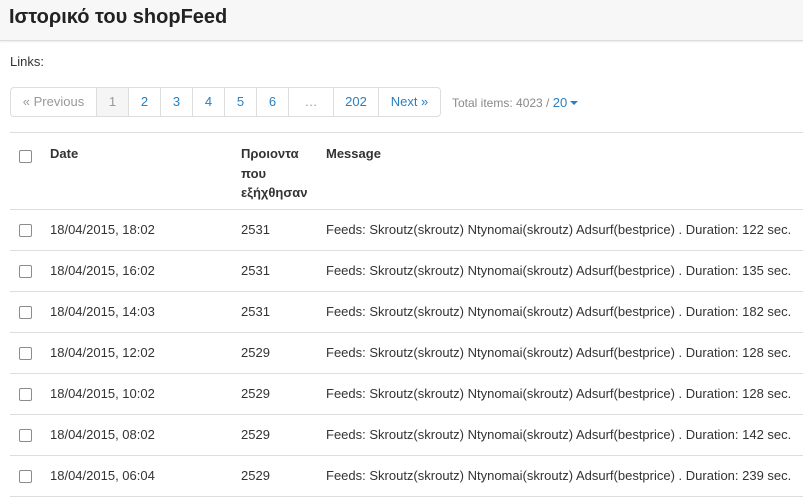  I want to click on page-6-button: 6, so click(272, 102).